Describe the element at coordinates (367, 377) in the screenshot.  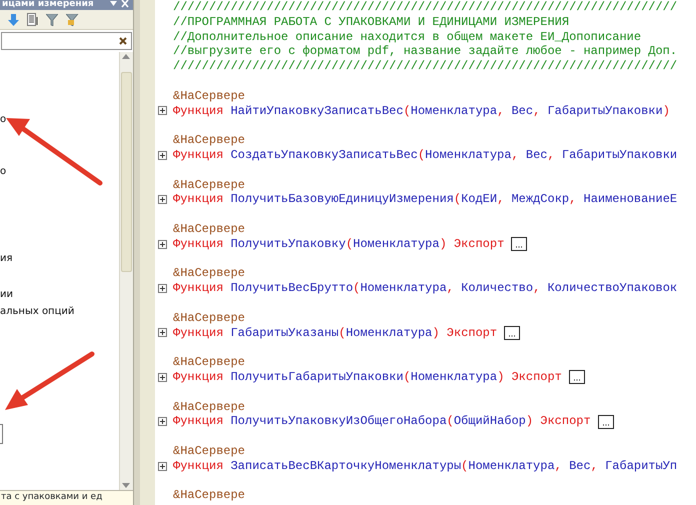
I see `code-line: Функция ПолучитьГабаритыУпаковки(Номенклатура) Экспорт` at that location.